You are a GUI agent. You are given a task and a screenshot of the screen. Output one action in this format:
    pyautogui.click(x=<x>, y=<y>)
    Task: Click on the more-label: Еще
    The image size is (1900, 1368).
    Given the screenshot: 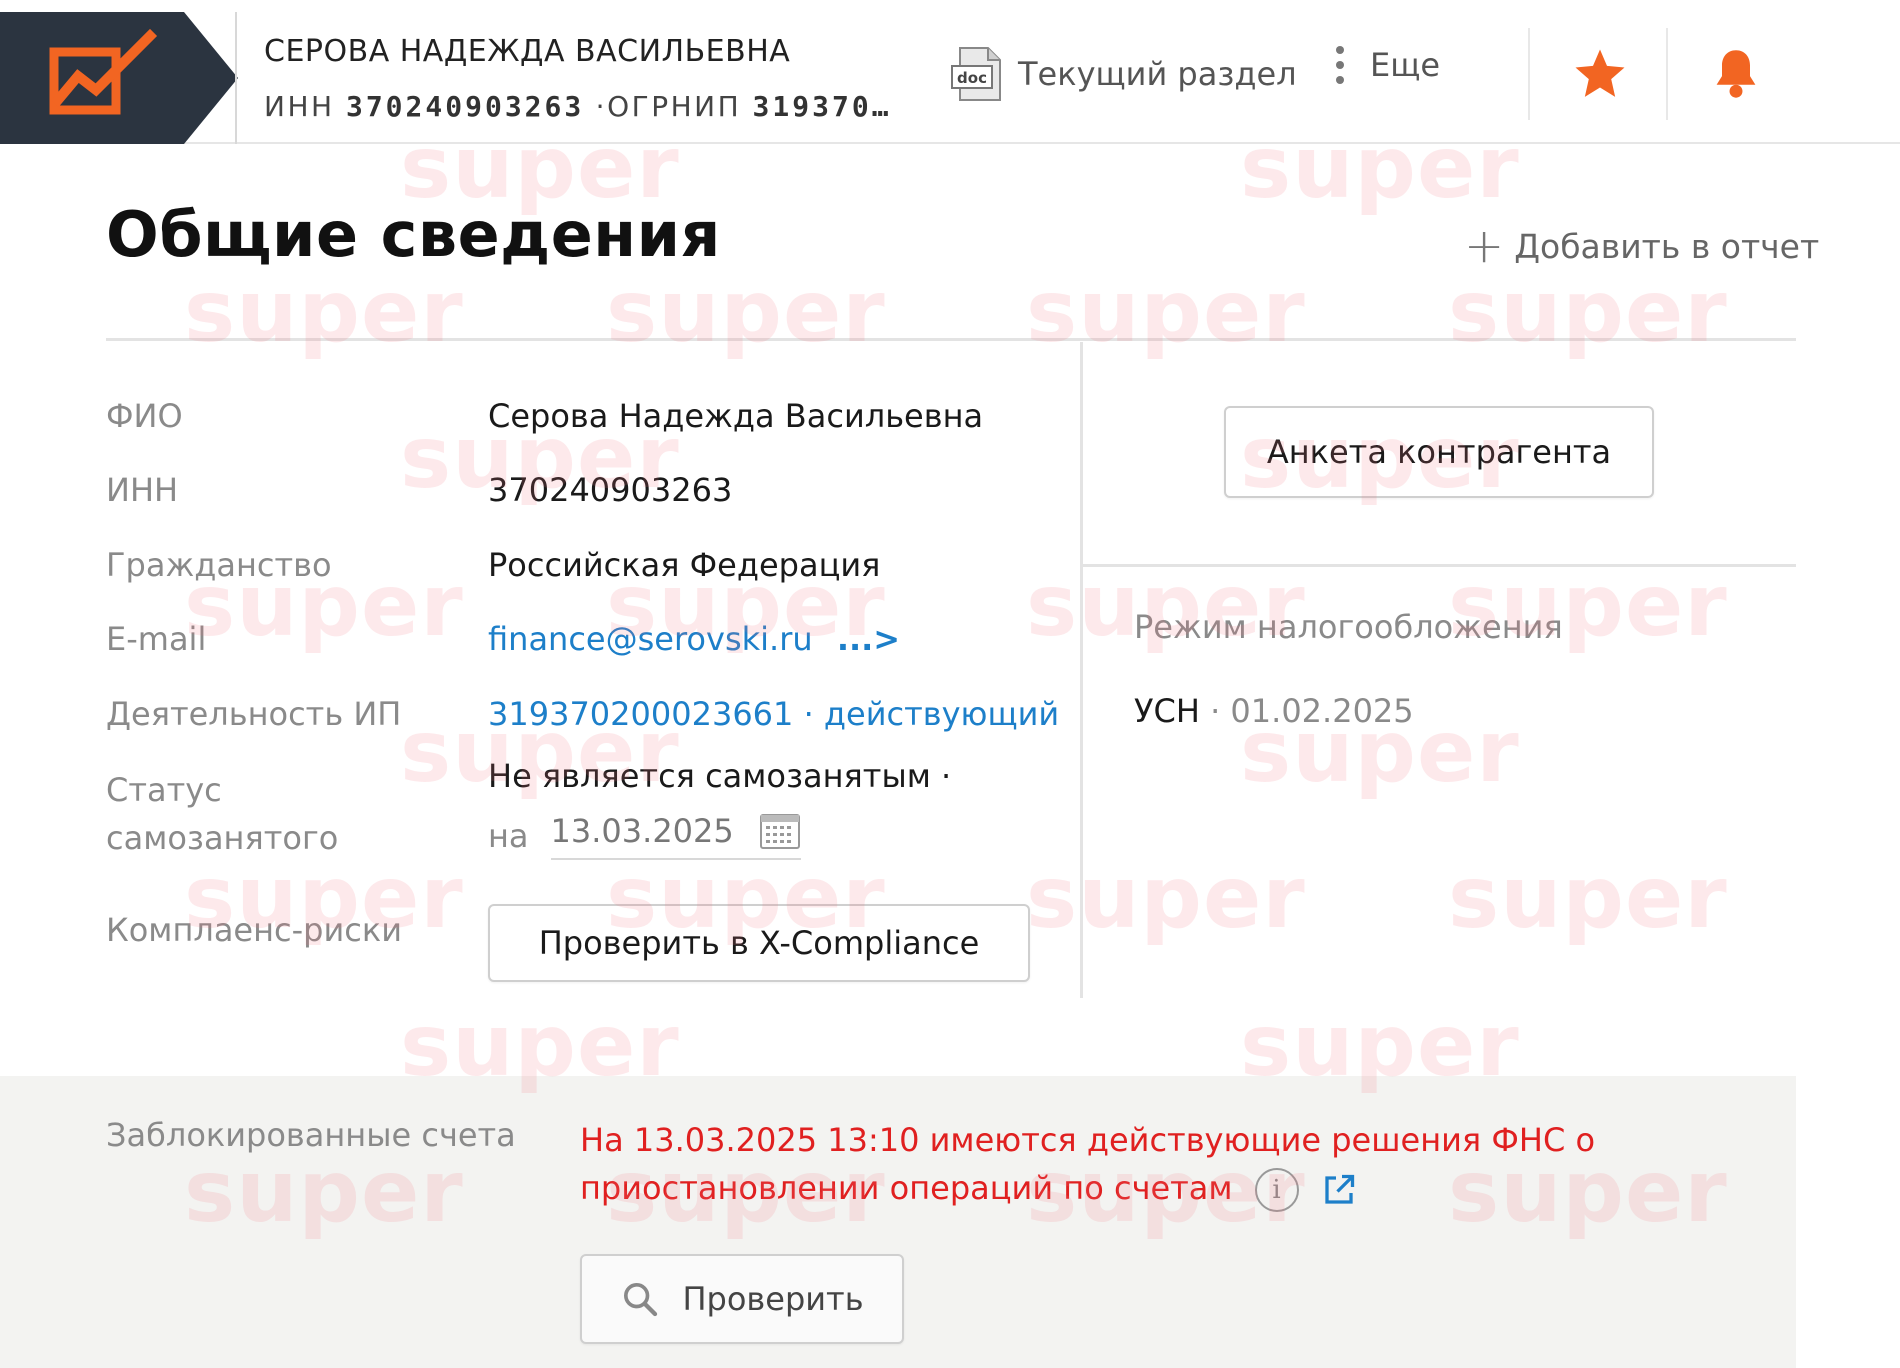 What is the action you would take?
    pyautogui.click(x=1405, y=65)
    